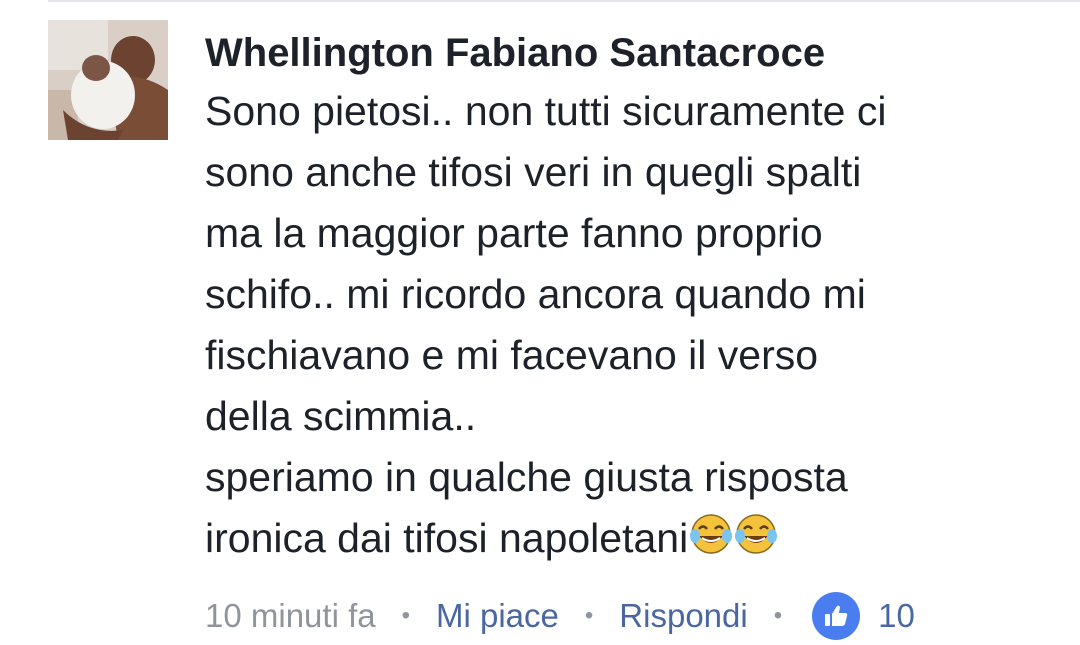 The image size is (1080, 645). Describe the element at coordinates (108, 80) in the screenshot. I see `avatar` at that location.